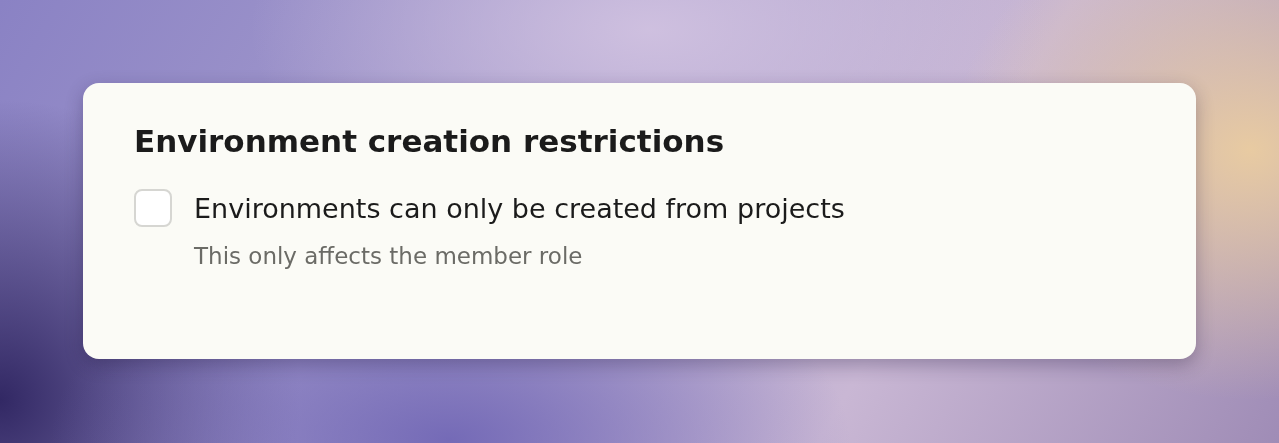 Image resolution: width=1279 pixels, height=443 pixels. Describe the element at coordinates (389, 256) in the screenshot. I see `option-description: This only affects the member role` at that location.